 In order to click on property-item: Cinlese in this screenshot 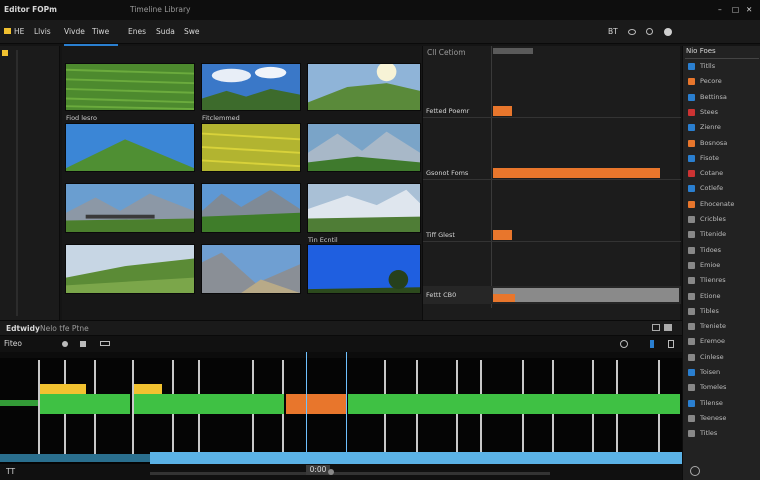, I will do `click(721, 358)`.